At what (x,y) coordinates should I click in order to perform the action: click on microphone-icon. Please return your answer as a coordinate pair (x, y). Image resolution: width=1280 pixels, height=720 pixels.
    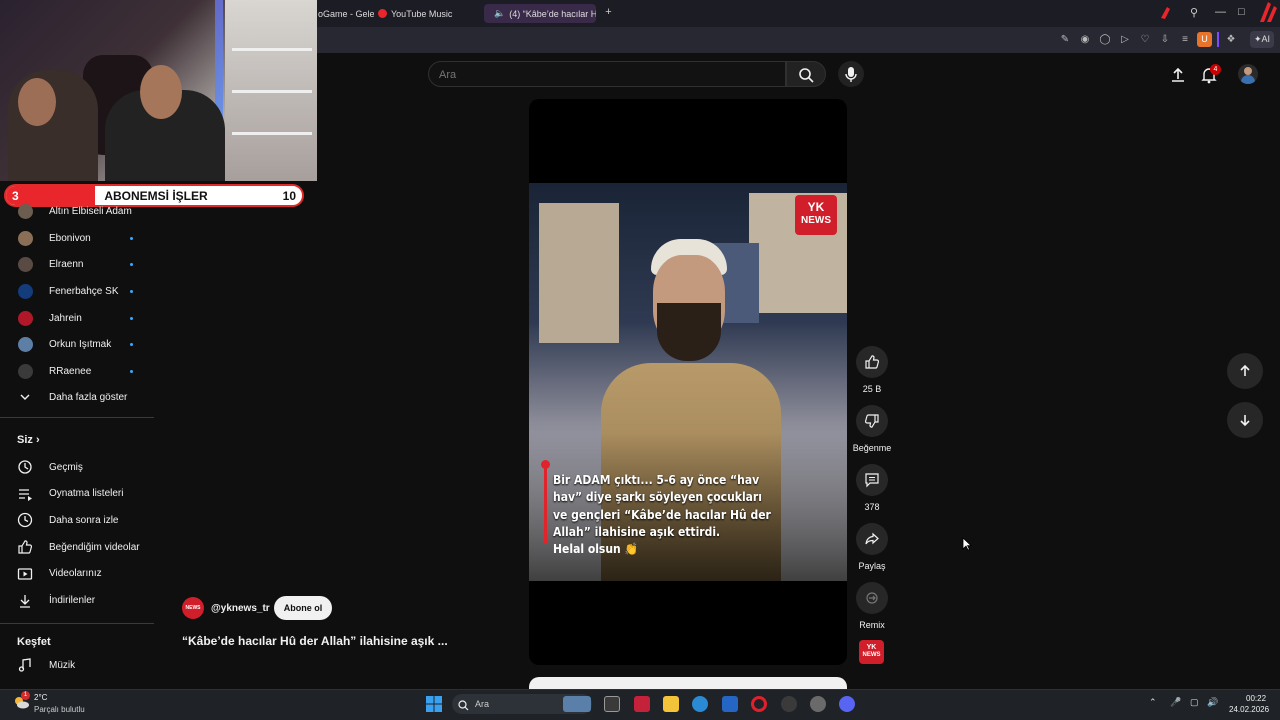
    Looking at the image, I should click on (851, 74).